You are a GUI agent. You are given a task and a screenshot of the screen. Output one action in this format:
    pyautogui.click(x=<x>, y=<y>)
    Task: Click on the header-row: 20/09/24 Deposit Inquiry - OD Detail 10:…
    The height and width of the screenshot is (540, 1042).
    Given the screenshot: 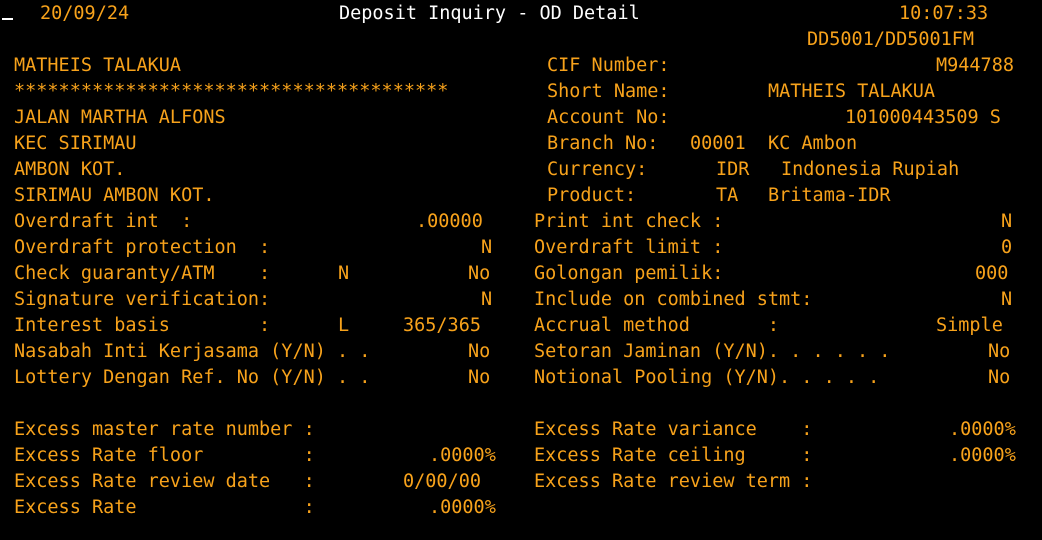 What is the action you would take?
    pyautogui.click(x=521, y=14)
    